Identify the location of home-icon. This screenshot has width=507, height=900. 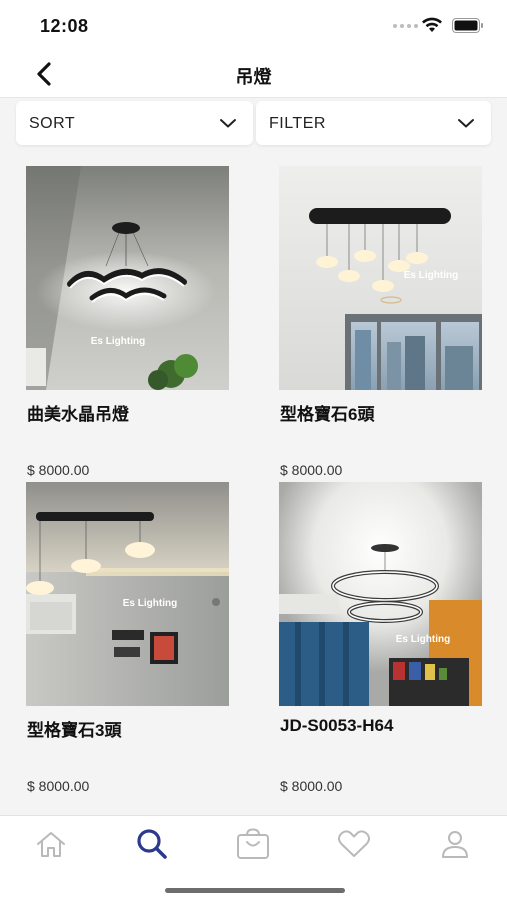
(51, 844).